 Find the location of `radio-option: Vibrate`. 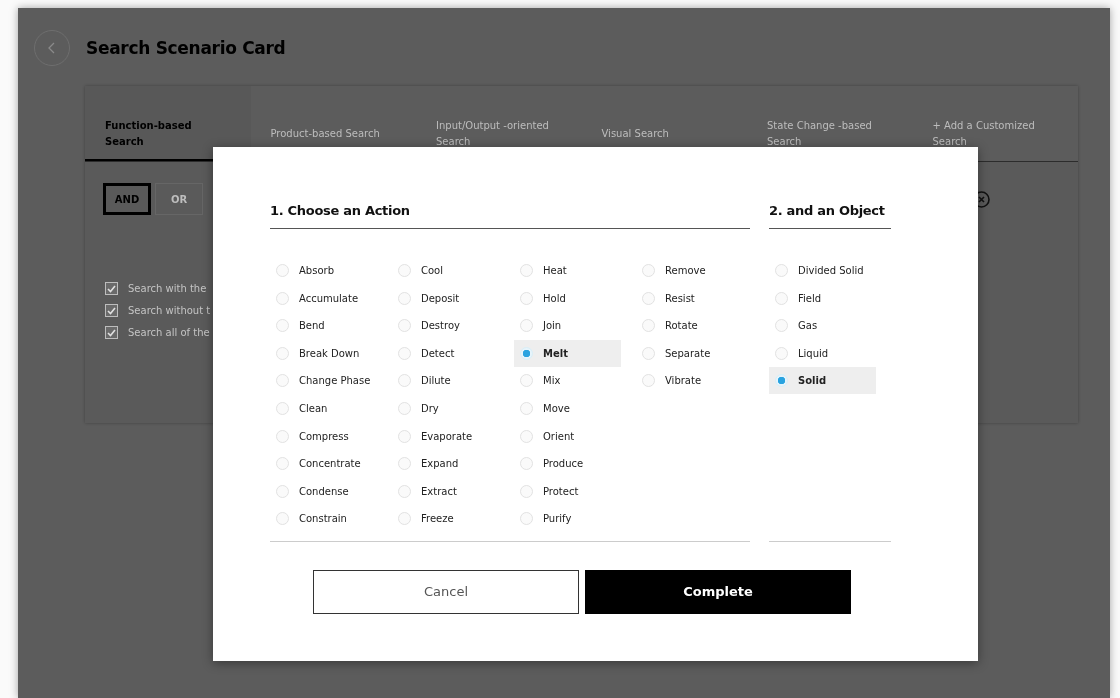

radio-option: Vibrate is located at coordinates (689, 381).